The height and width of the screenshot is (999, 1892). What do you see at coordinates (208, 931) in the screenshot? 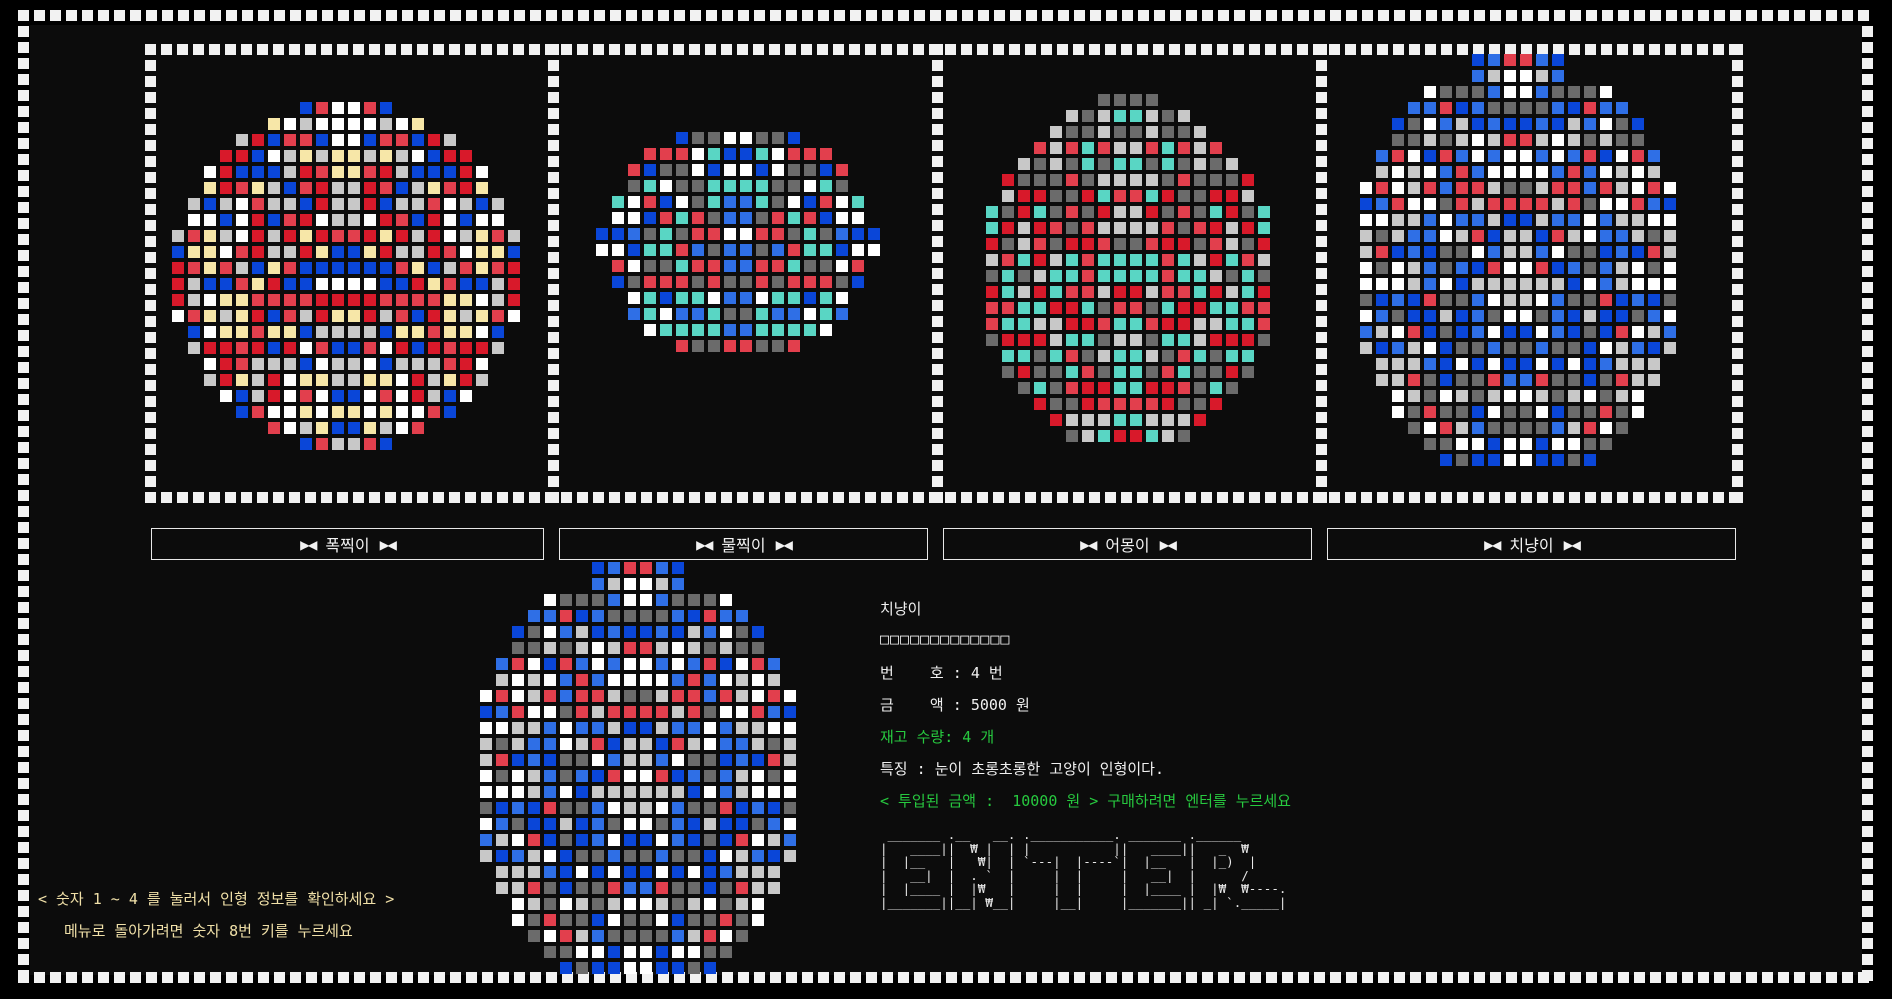
I see `menu-return-hint: 메뉴로 돌아가려면 숫자 8번 키를 누르세요` at bounding box center [208, 931].